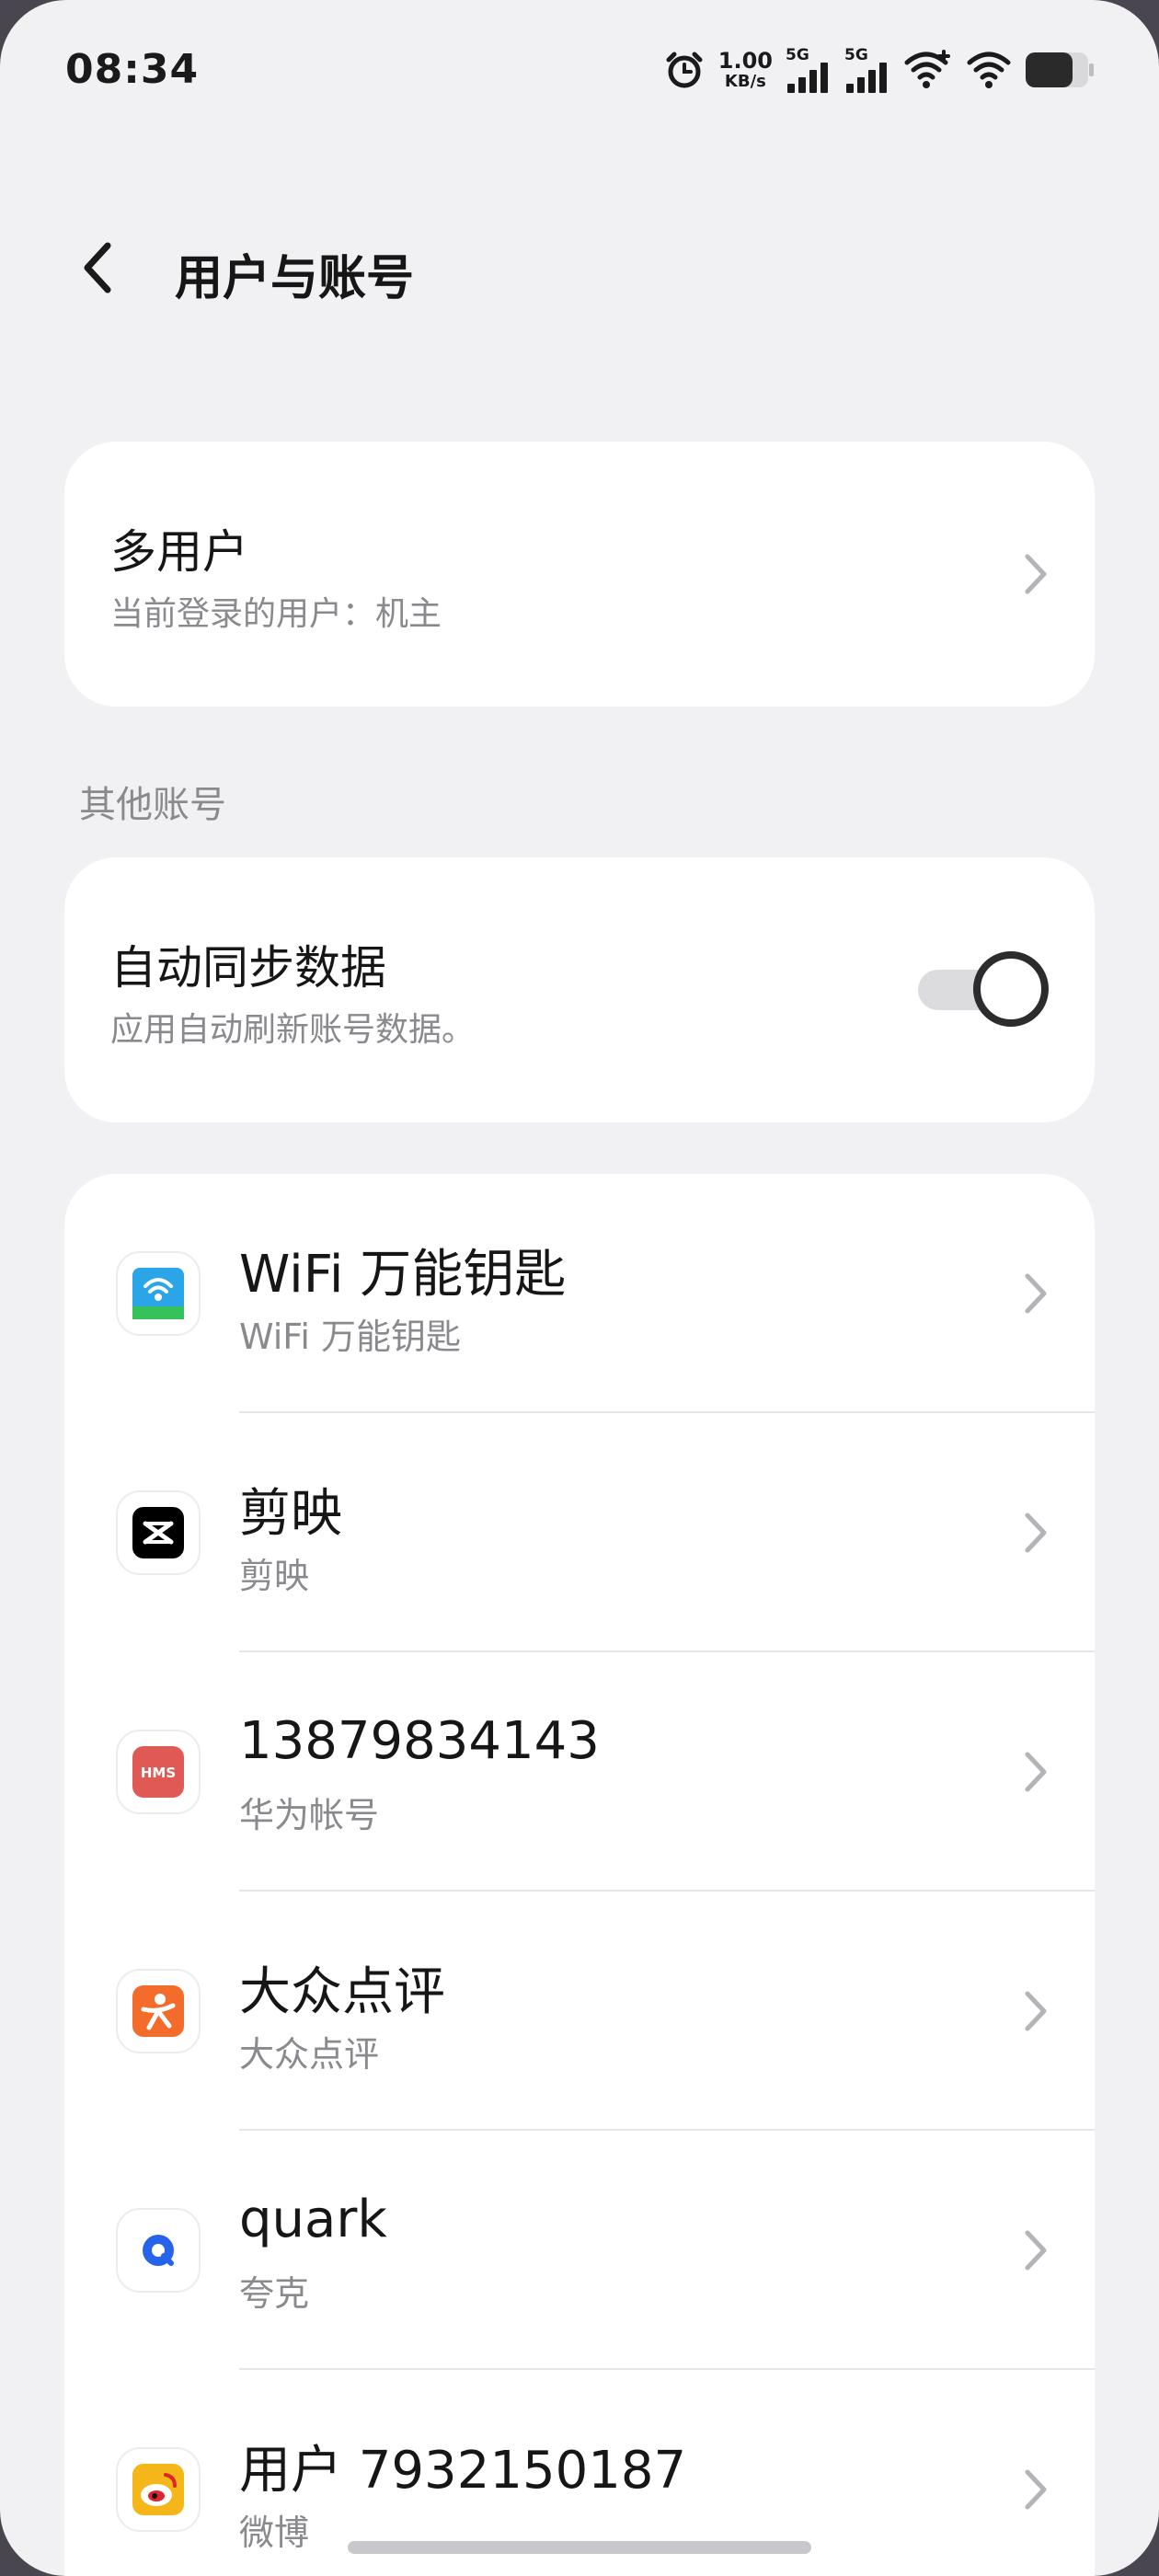  What do you see at coordinates (745, 61) in the screenshot?
I see `network-speed-value: 1.00` at bounding box center [745, 61].